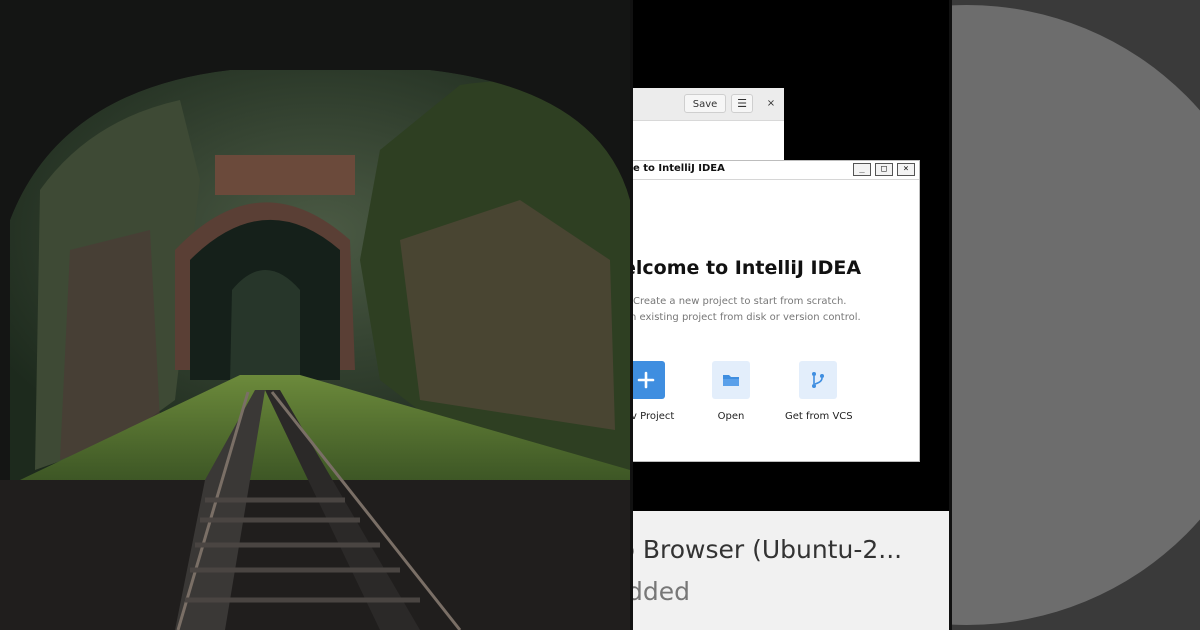  Describe the element at coordinates (818, 380) in the screenshot. I see `vcs-branch-icon` at that location.